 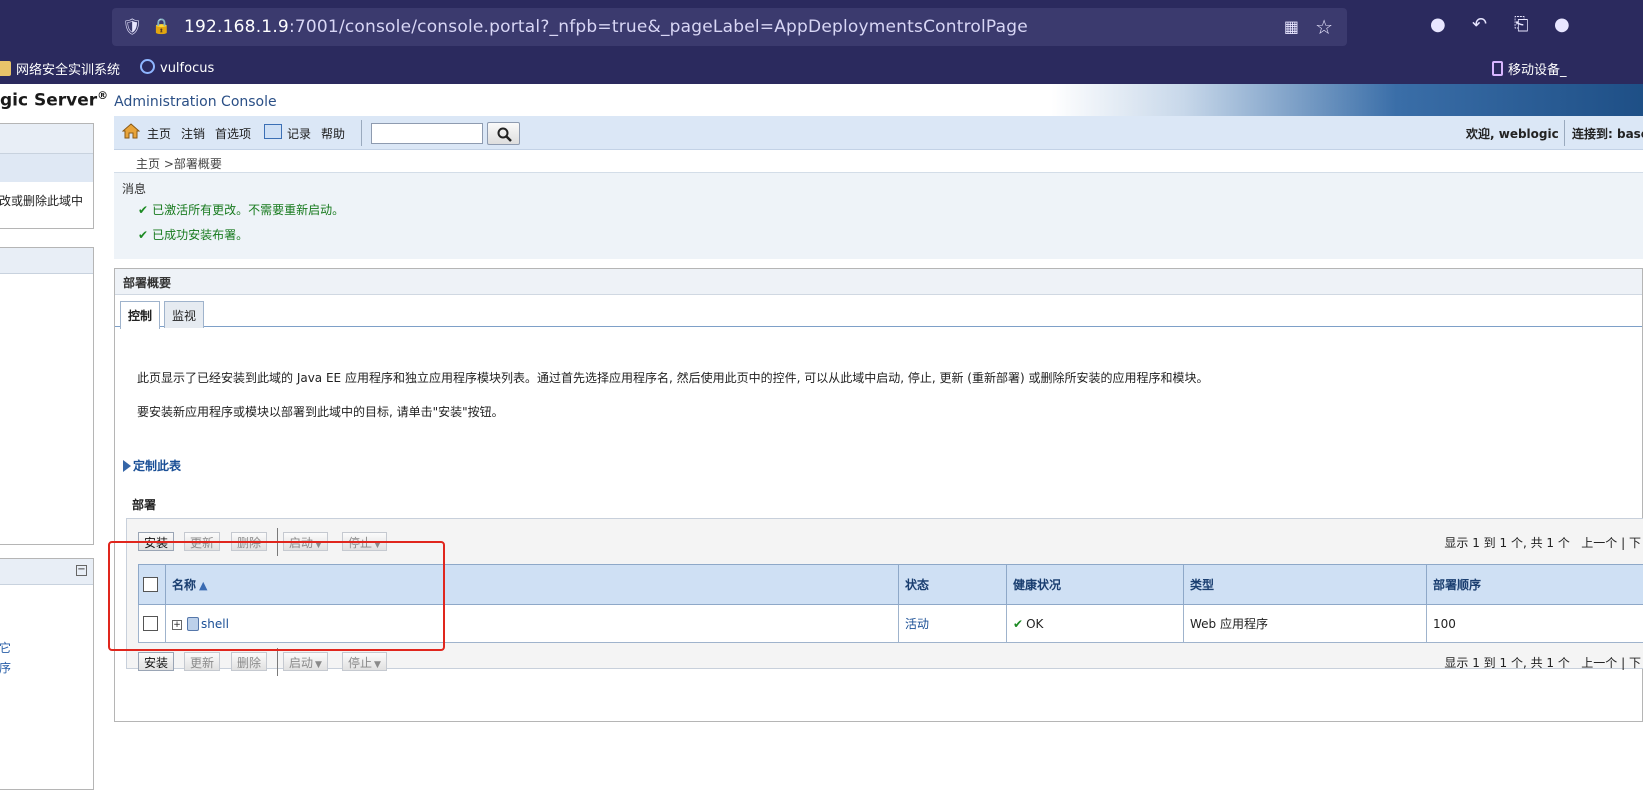 I want to click on extension-icon: ●, so click(x=1438, y=24).